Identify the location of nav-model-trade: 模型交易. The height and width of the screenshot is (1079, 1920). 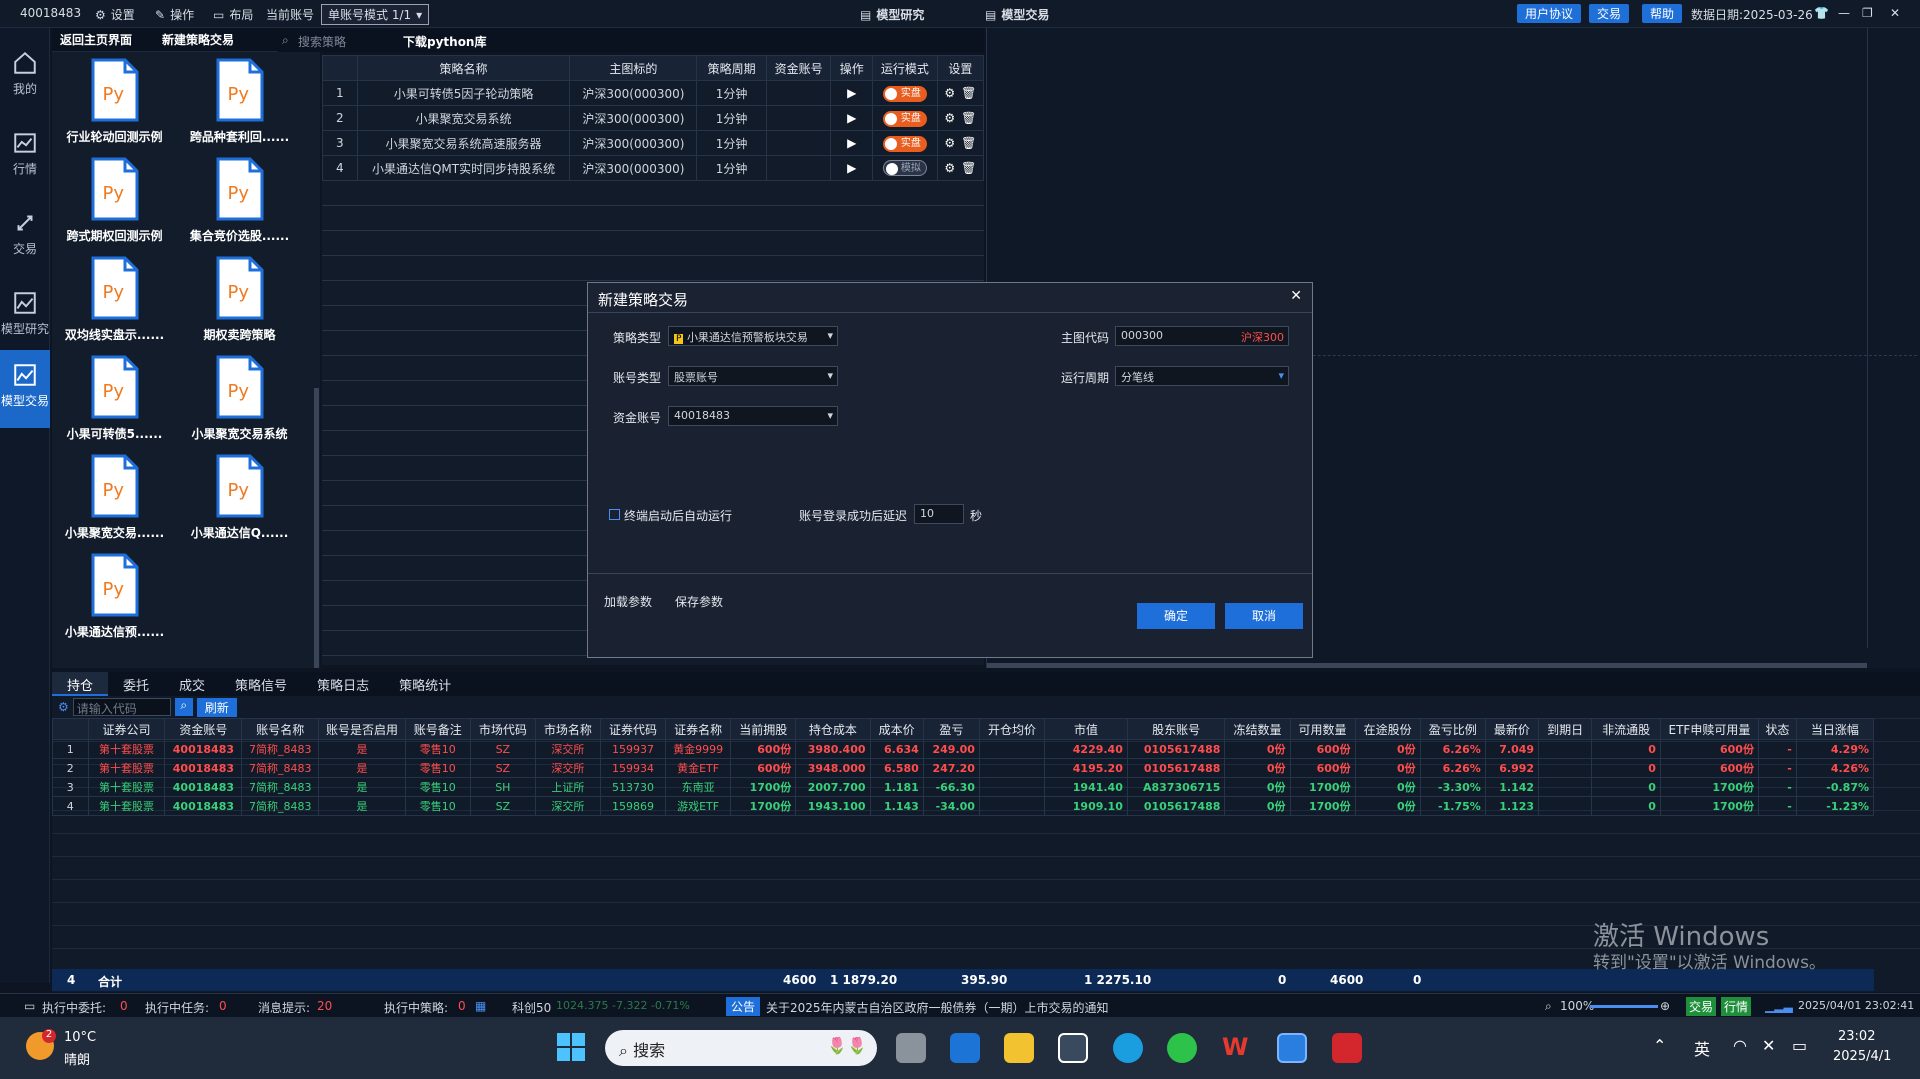
(25, 389).